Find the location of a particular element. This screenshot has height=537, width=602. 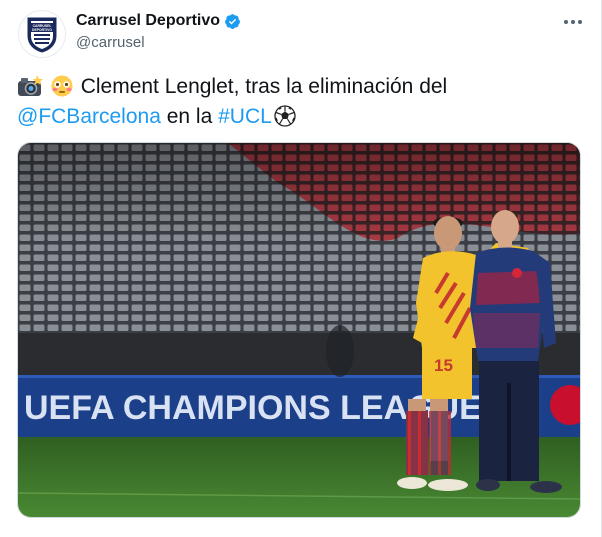

display-name: Carrusel Deportivo is located at coordinates (148, 21).